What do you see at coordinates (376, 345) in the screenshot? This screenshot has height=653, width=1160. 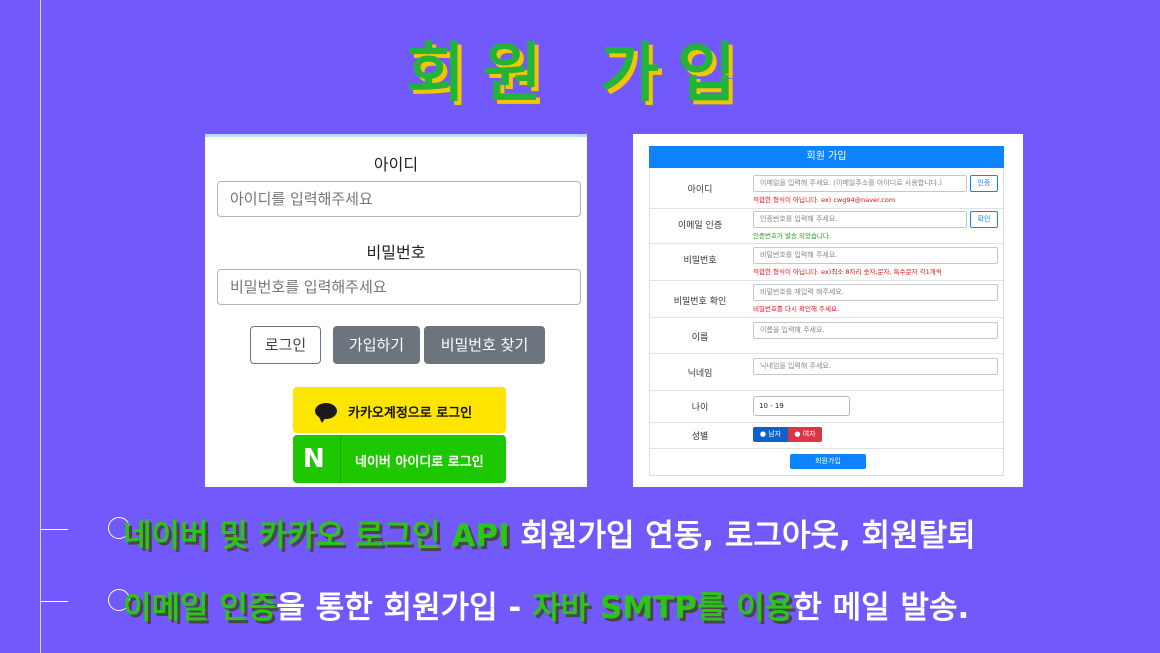 I see `signup-button: 가입하기` at bounding box center [376, 345].